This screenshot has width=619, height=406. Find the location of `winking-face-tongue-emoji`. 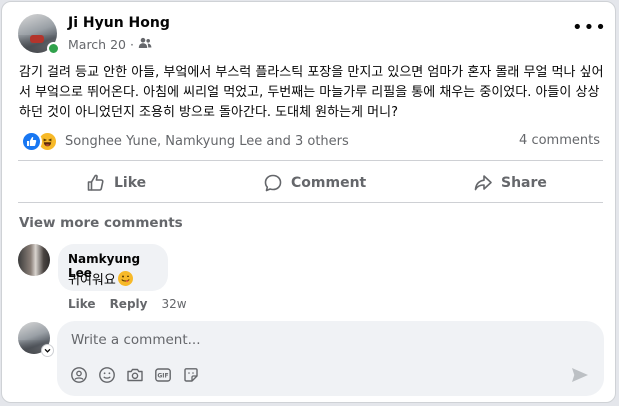

winking-face-tongue-emoji is located at coordinates (125, 278).